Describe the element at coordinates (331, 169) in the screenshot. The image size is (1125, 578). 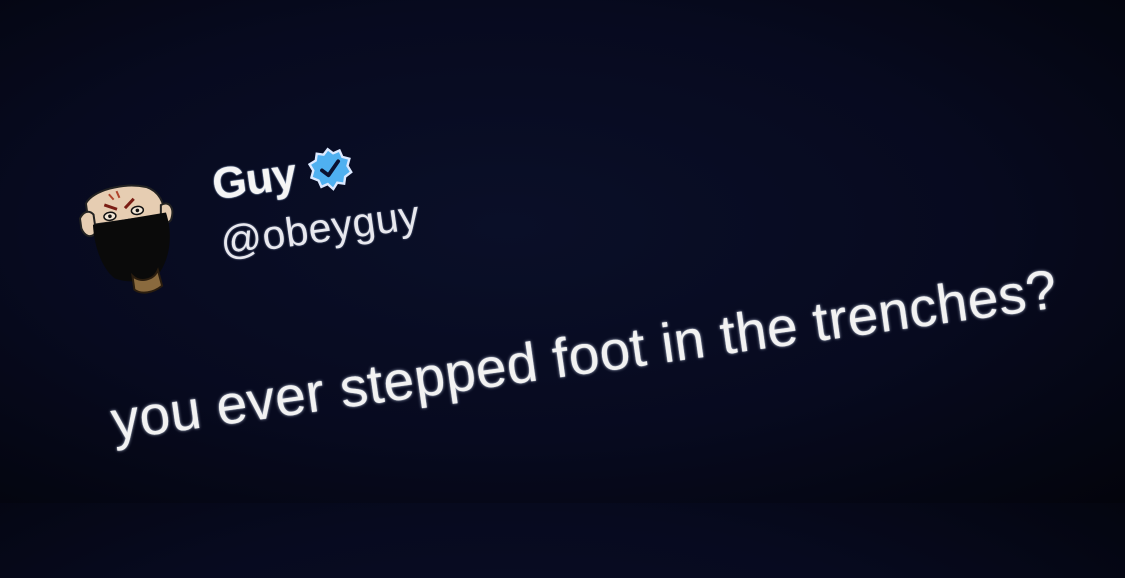
I see `verified-badge-icon` at that location.